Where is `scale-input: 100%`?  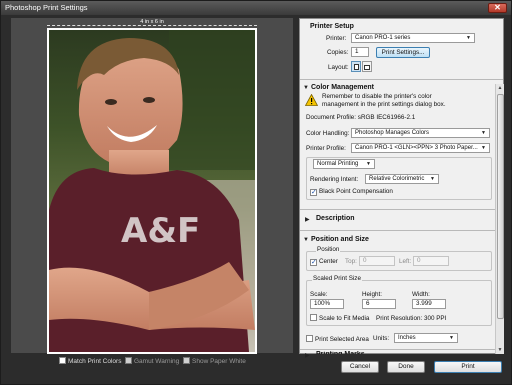 scale-input: 100% is located at coordinates (327, 304).